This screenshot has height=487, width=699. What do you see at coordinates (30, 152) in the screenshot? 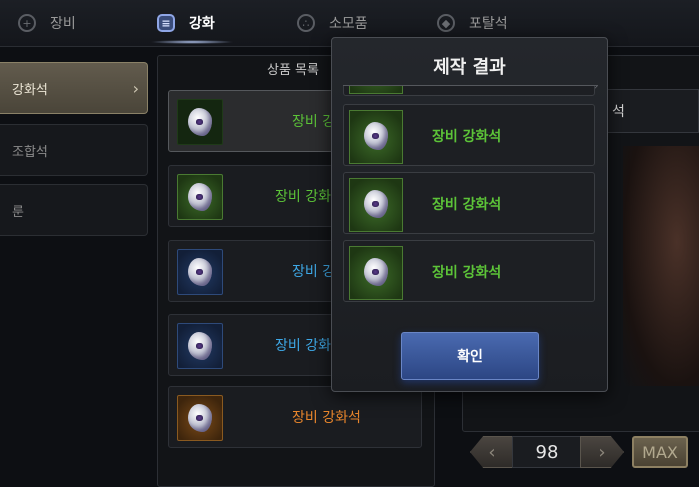
I see `sidebar-item-label: 조합석` at bounding box center [30, 152].